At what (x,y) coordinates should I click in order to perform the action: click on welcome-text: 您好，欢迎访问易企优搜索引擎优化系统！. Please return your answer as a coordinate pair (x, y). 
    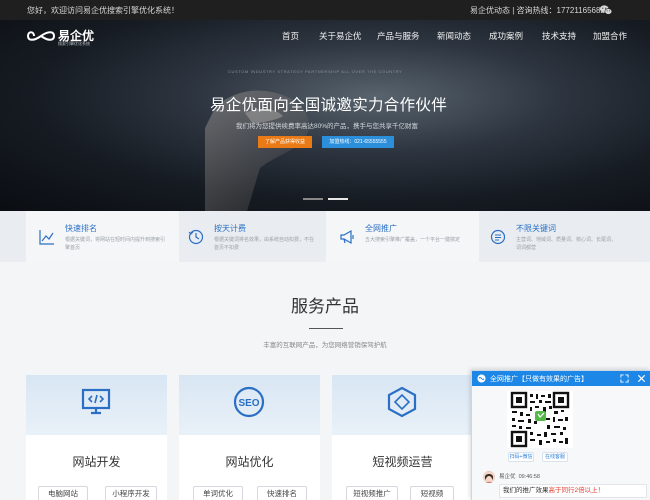
    Looking at the image, I should click on (103, 10).